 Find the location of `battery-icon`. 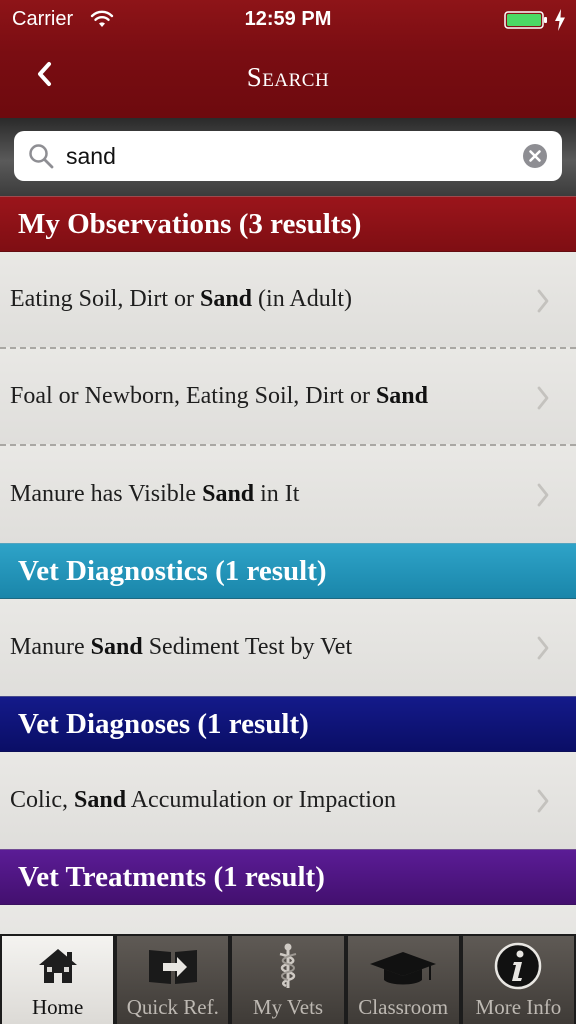

battery-icon is located at coordinates (525, 20).